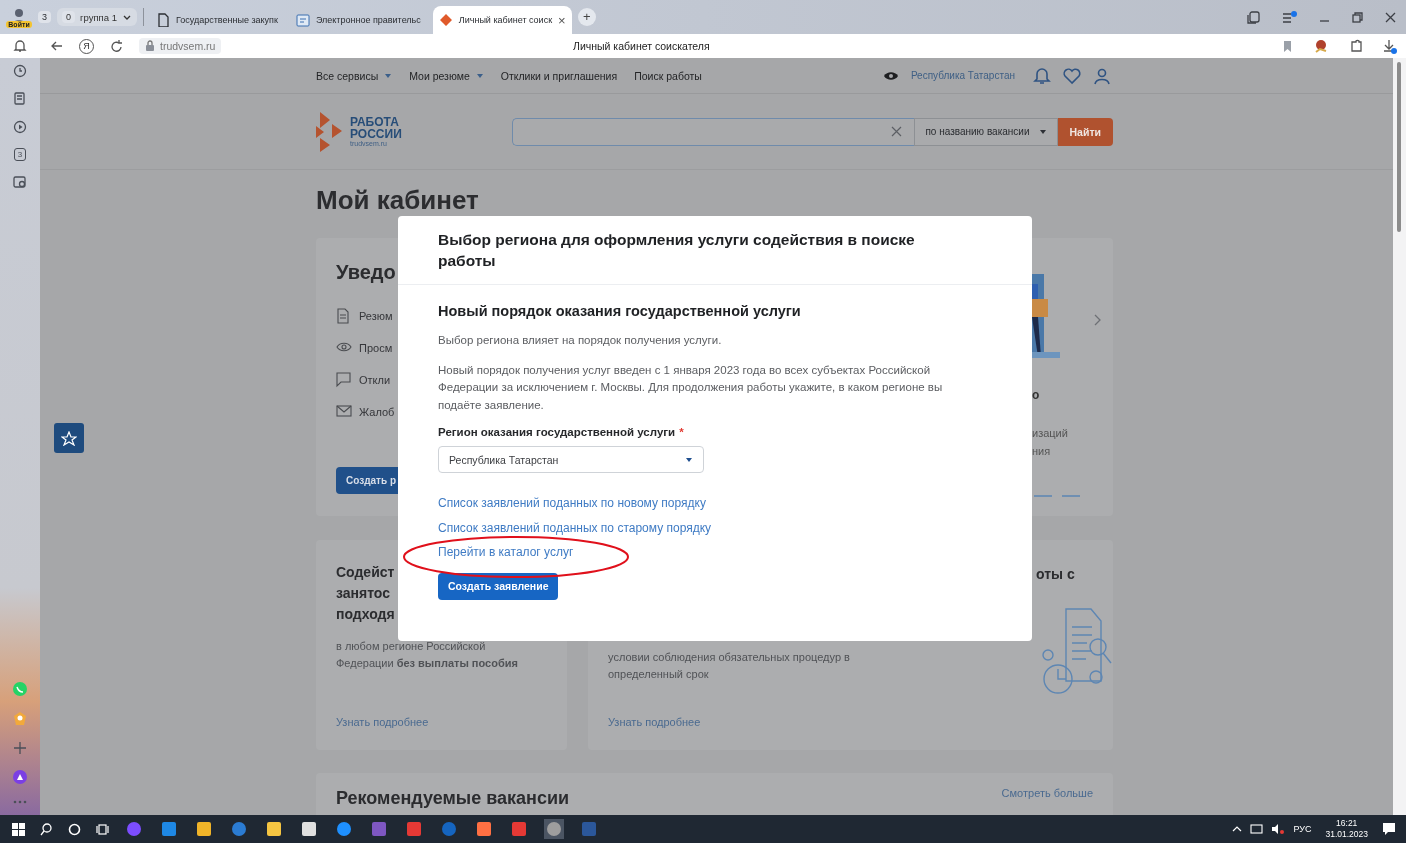 The image size is (1406, 843). I want to click on dialog-title: Выбор региона для оформления услуги содействия в поиске работы, so click(677, 250).